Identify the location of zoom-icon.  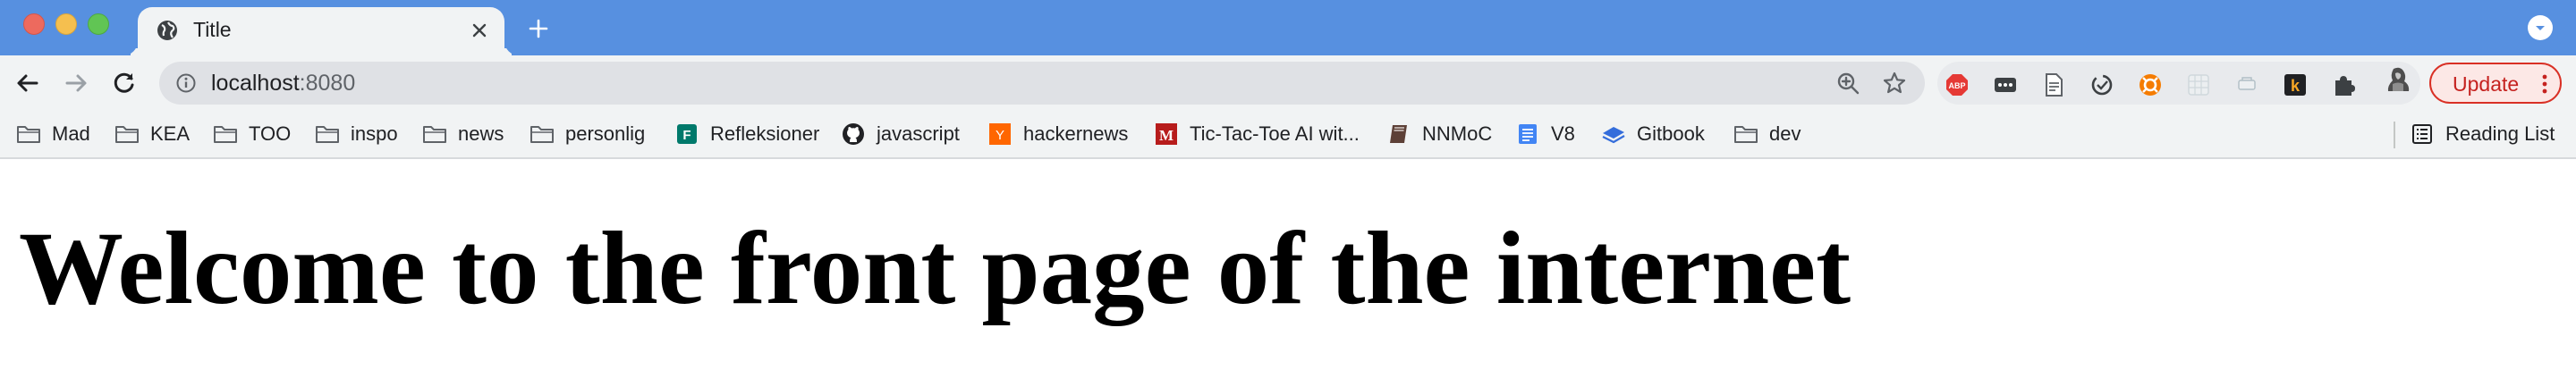
(1847, 83).